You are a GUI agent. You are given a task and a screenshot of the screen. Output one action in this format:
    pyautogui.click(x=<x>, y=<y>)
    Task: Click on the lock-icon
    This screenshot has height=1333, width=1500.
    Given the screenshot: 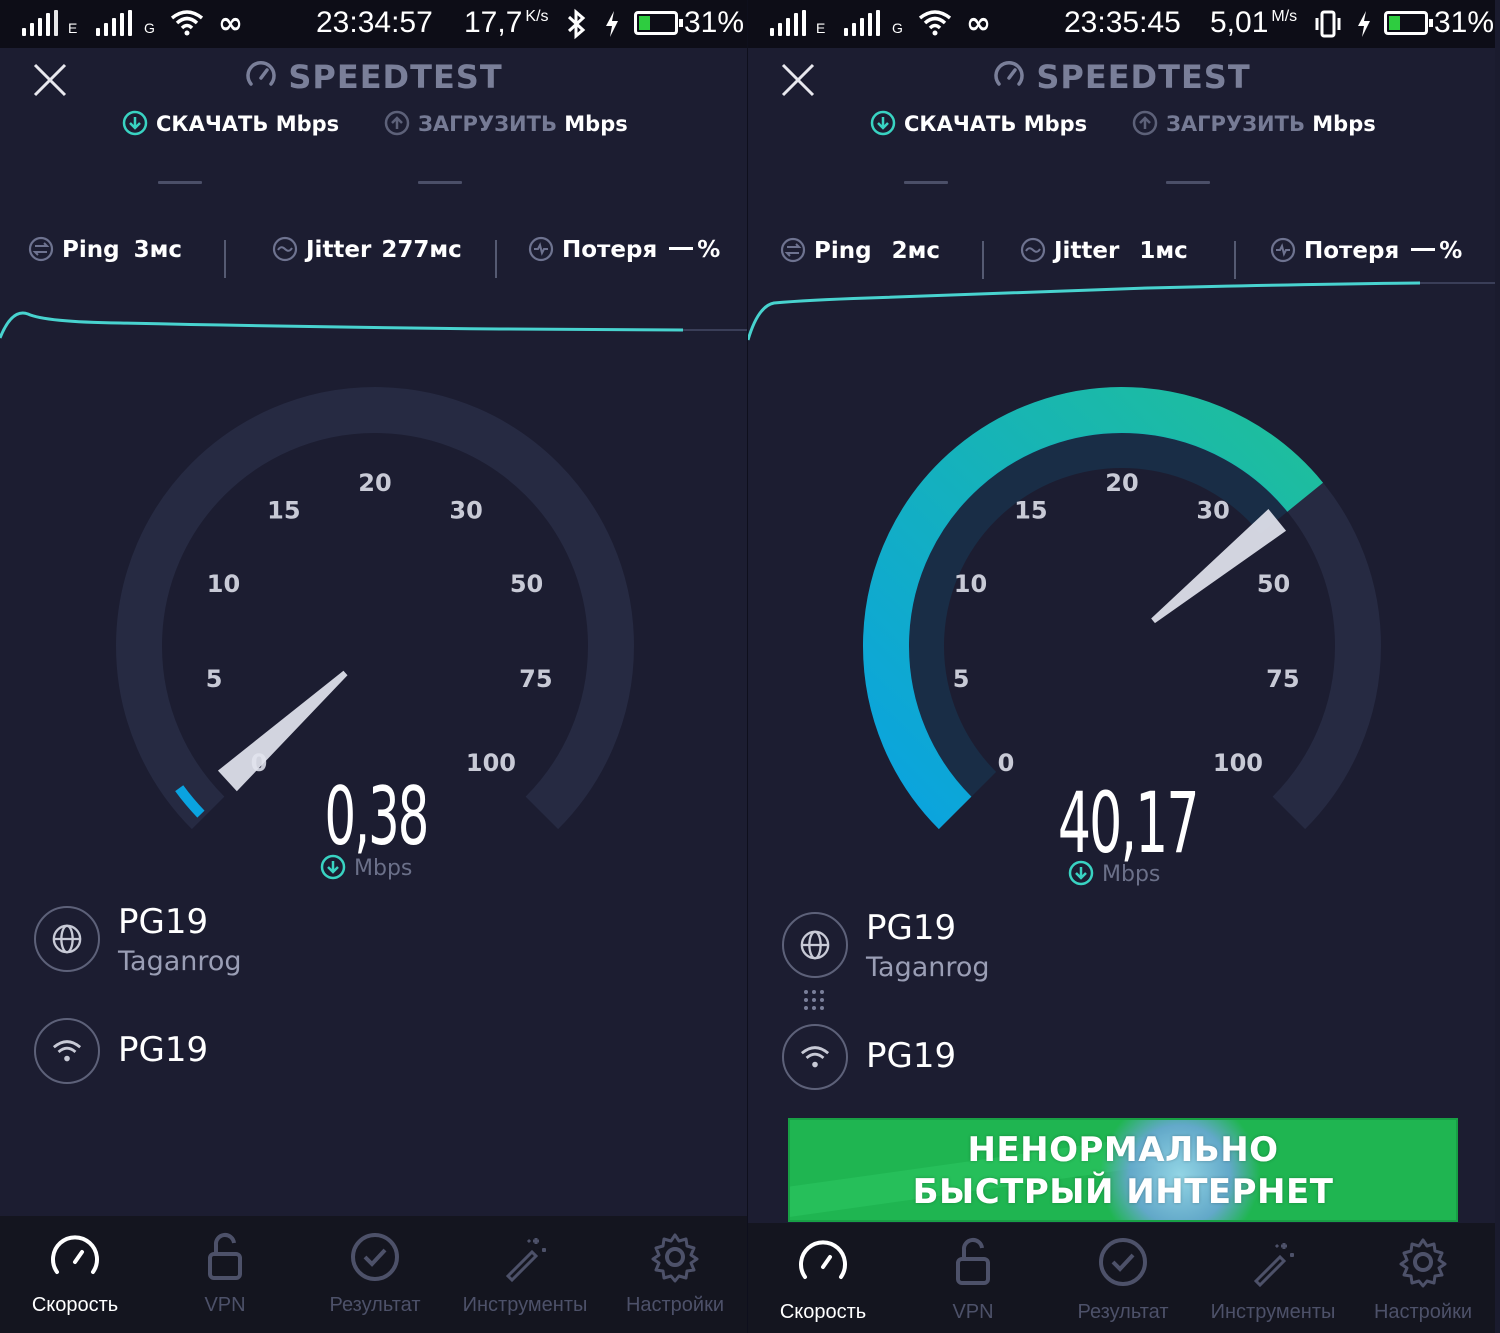 What is the action you would take?
    pyautogui.click(x=225, y=1256)
    